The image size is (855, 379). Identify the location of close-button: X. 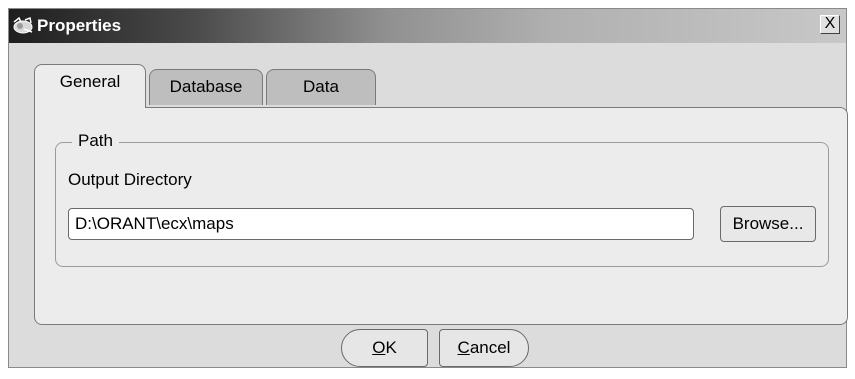
(830, 24).